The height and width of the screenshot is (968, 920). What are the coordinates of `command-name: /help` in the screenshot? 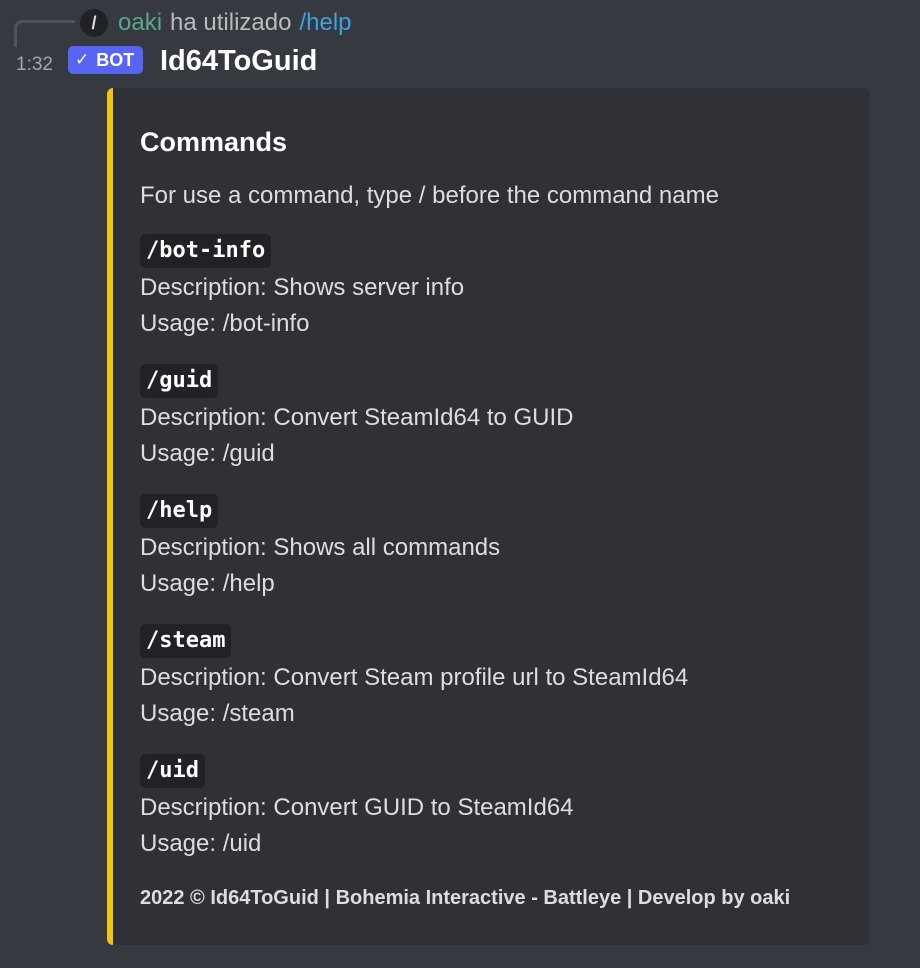 It's located at (179, 511).